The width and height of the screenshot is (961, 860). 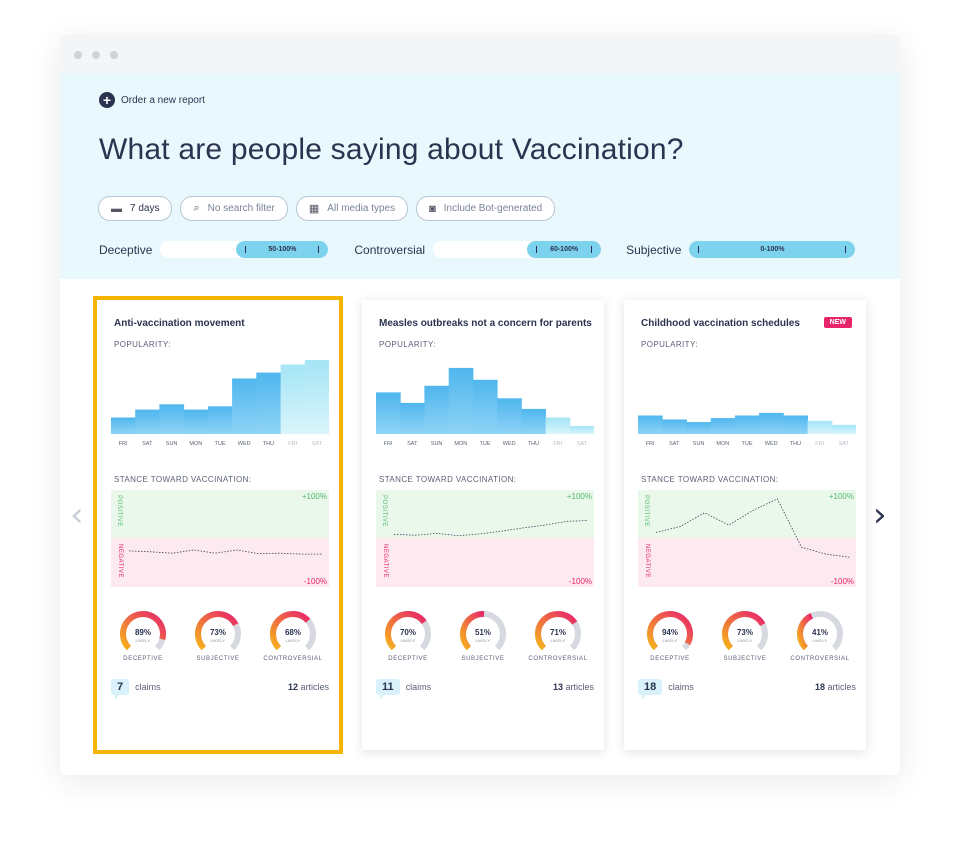 I want to click on articles-link: 18 articles, so click(x=835, y=687).